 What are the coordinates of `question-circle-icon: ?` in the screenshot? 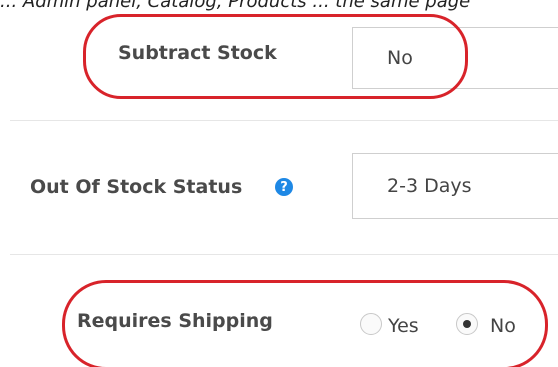 It's located at (284, 187).